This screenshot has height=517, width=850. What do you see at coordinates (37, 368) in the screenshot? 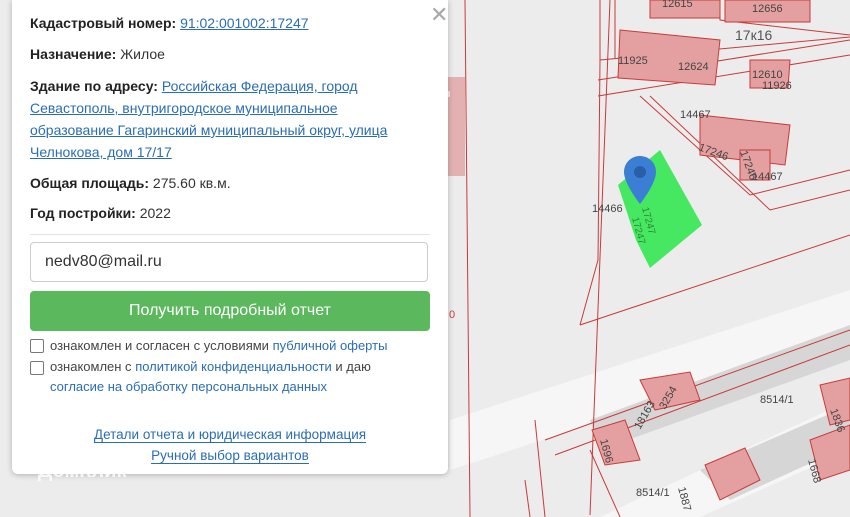
I see `privacy-checkbox` at bounding box center [37, 368].